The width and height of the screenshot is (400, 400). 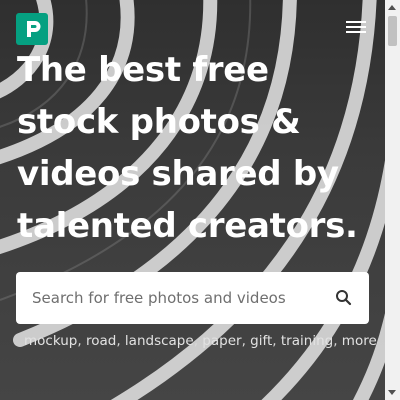 I want to click on tag-link: road, so click(x=101, y=341).